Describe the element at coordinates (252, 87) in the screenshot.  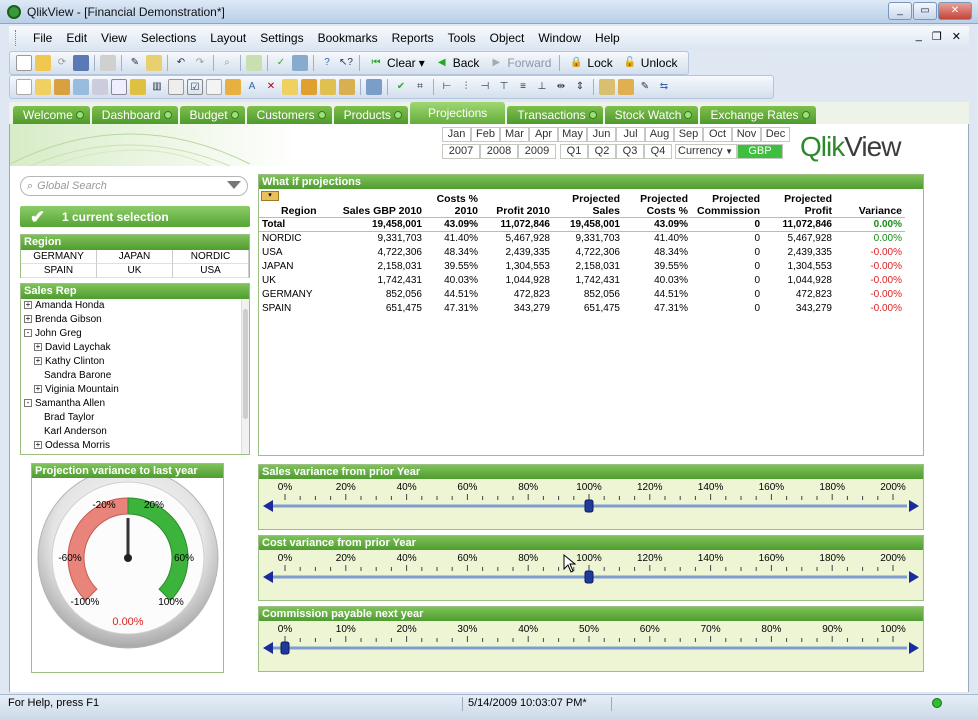
I see `text-object-icon: A` at that location.